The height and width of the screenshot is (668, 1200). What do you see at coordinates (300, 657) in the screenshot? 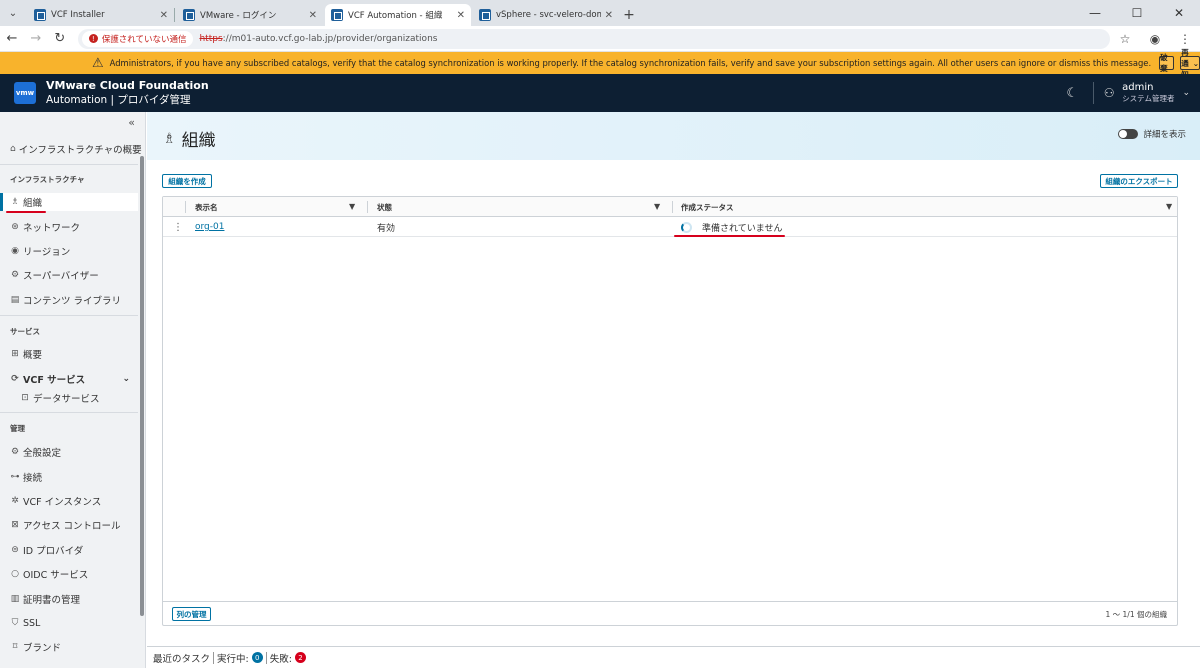
I see `failed-count-badge: 2` at bounding box center [300, 657].